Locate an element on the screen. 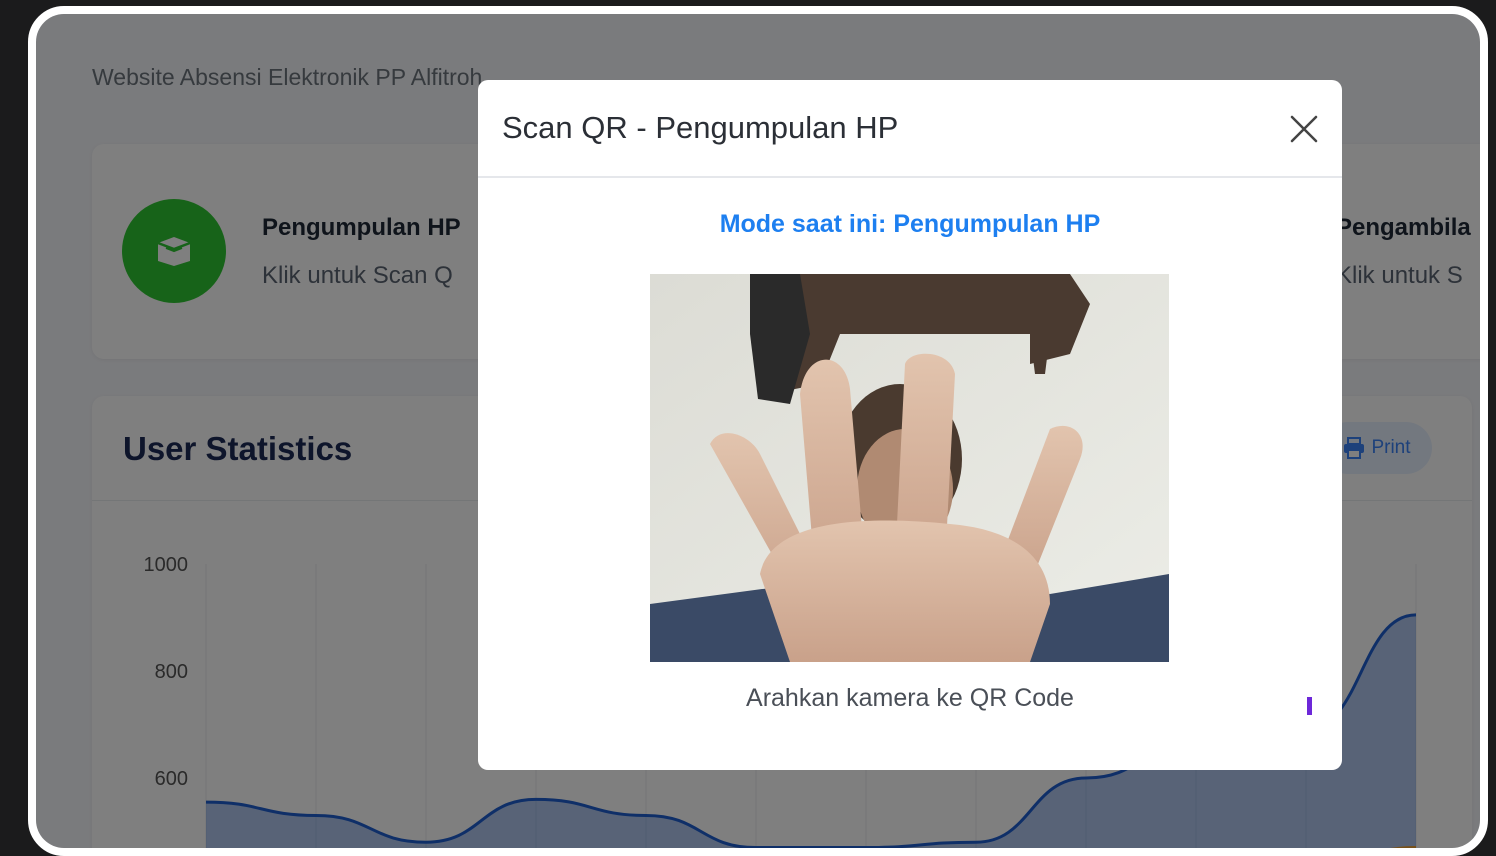  mode-indicator: Mode saat ini: Pengumpulan HP is located at coordinates (910, 224).